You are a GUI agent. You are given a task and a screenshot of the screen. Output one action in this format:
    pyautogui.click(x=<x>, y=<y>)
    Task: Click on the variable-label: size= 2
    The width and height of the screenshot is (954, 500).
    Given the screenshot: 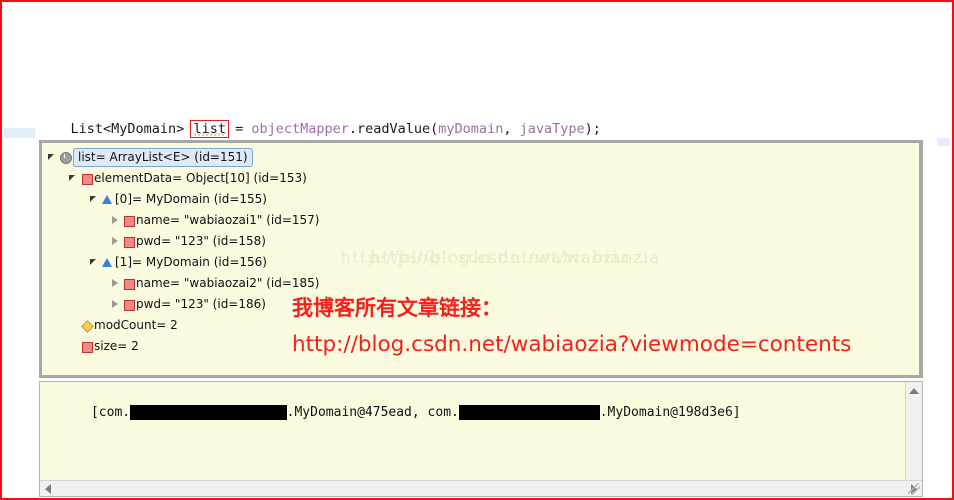 What is the action you would take?
    pyautogui.click(x=116, y=346)
    